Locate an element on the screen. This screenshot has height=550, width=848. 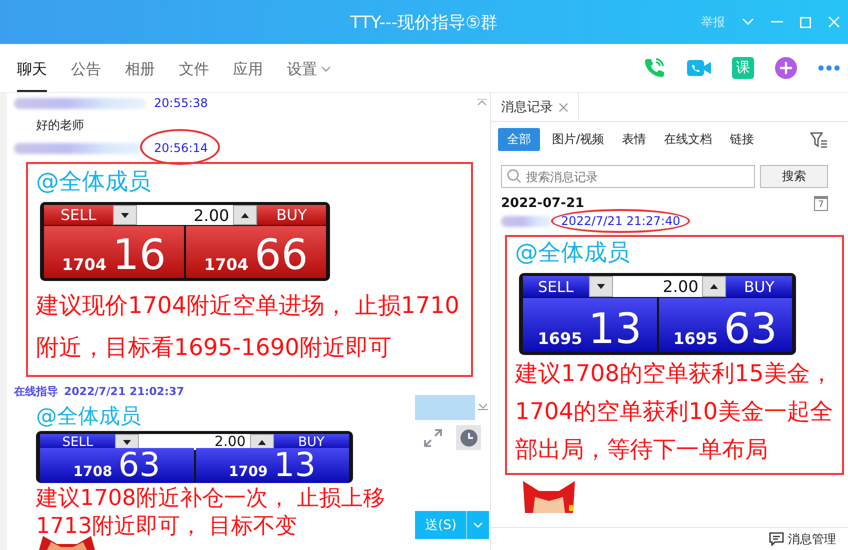
caret-icon is located at coordinates (478, 525).